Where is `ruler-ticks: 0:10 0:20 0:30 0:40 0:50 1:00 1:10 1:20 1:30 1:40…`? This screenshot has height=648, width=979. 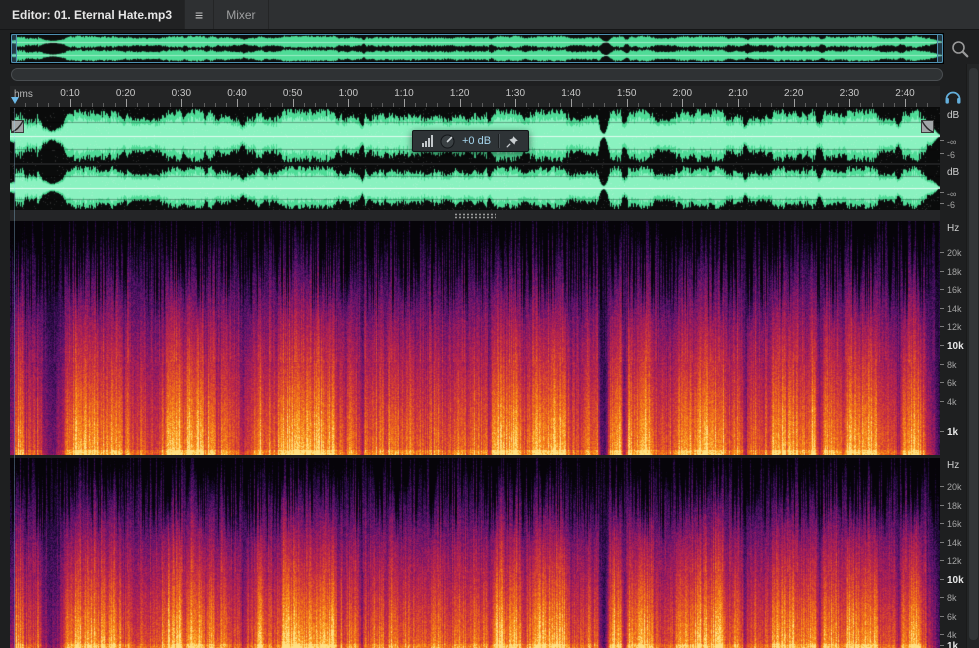 ruler-ticks: 0:10 0:20 0:30 0:40 0:50 1:00 1:10 1:20 1:30 1:40… is located at coordinates (475, 96).